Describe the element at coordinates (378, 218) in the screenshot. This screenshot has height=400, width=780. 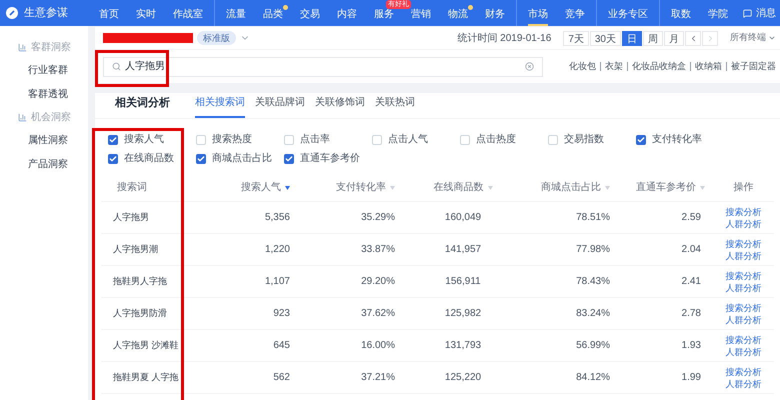
I see `table-cell-text: 35.29%` at that location.